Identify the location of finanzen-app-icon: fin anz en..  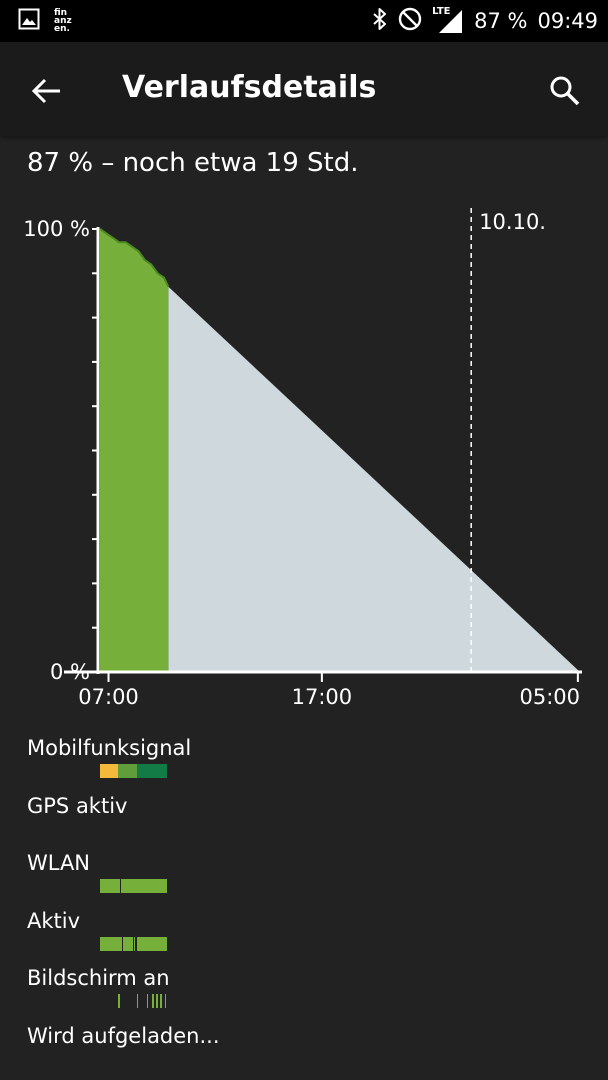
(63, 21).